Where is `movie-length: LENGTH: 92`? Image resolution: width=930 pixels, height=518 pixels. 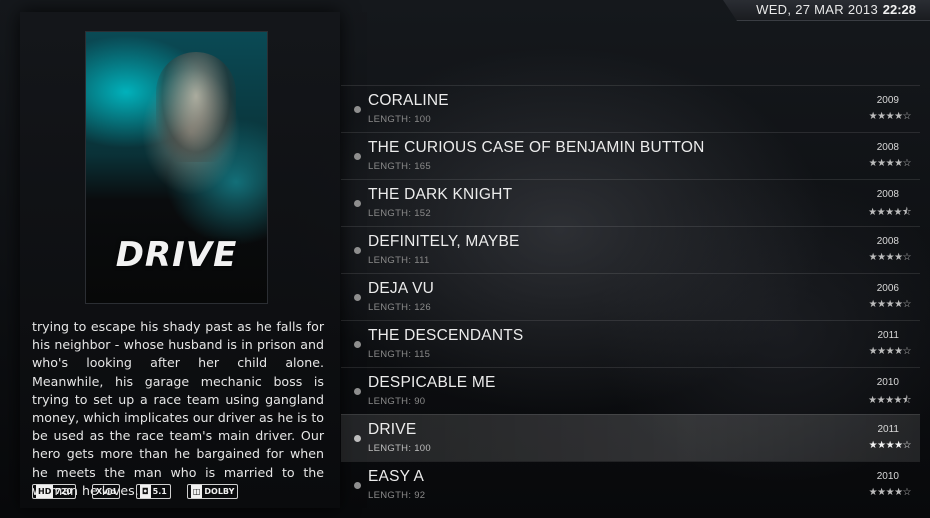
movie-length: LENGTH: 92 is located at coordinates (397, 495).